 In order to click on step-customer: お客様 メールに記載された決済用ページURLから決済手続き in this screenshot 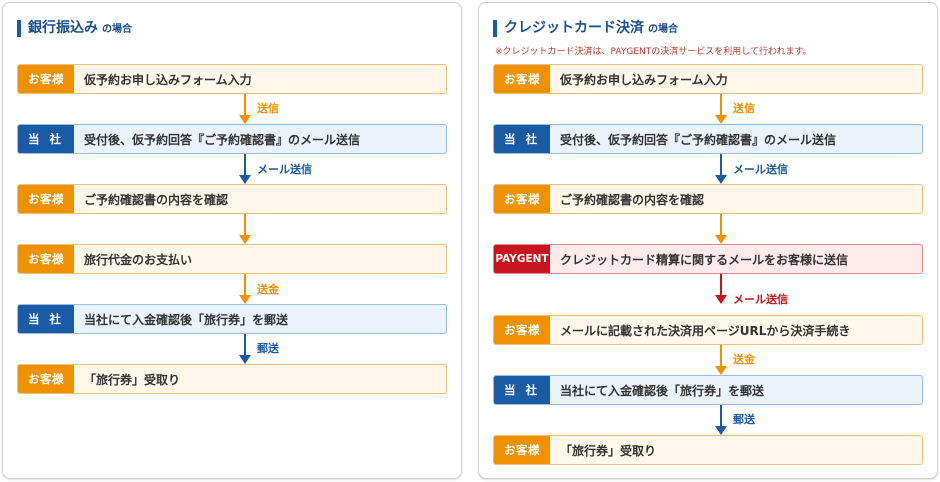, I will do `click(708, 330)`.